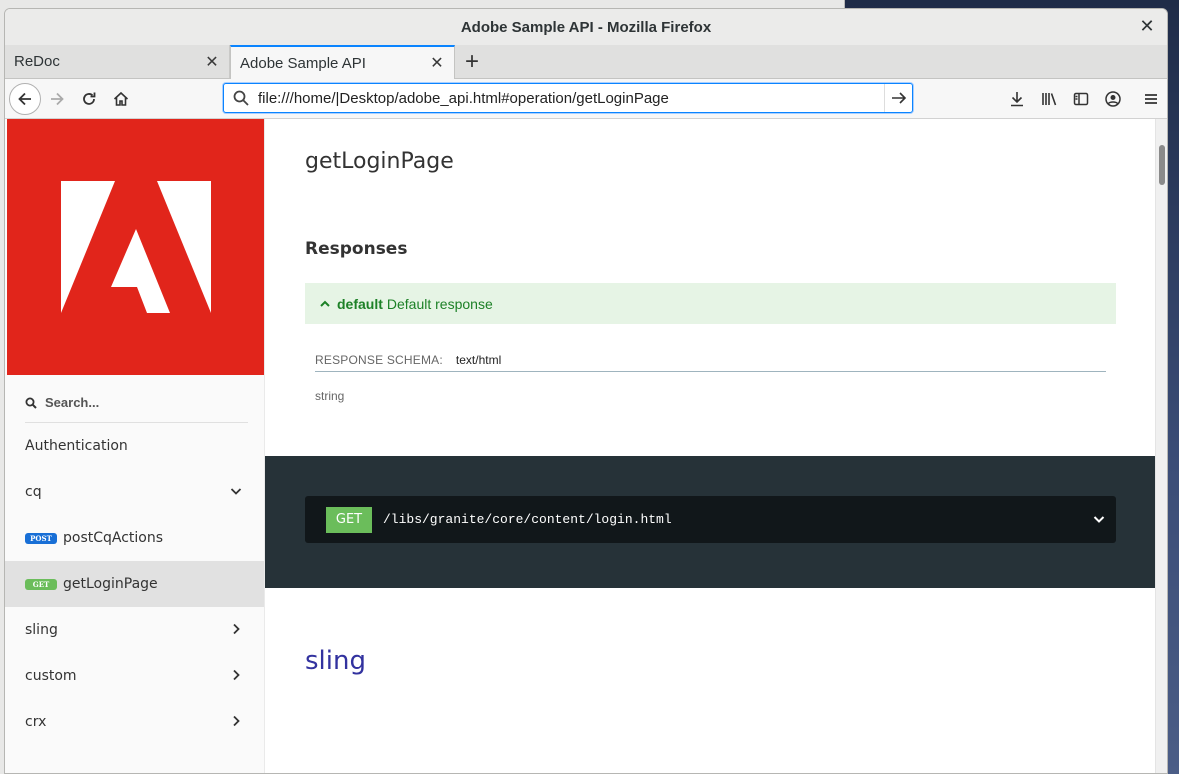 The width and height of the screenshot is (1179, 774). What do you see at coordinates (36, 722) in the screenshot?
I see `sidebar-item-label: crx` at bounding box center [36, 722].